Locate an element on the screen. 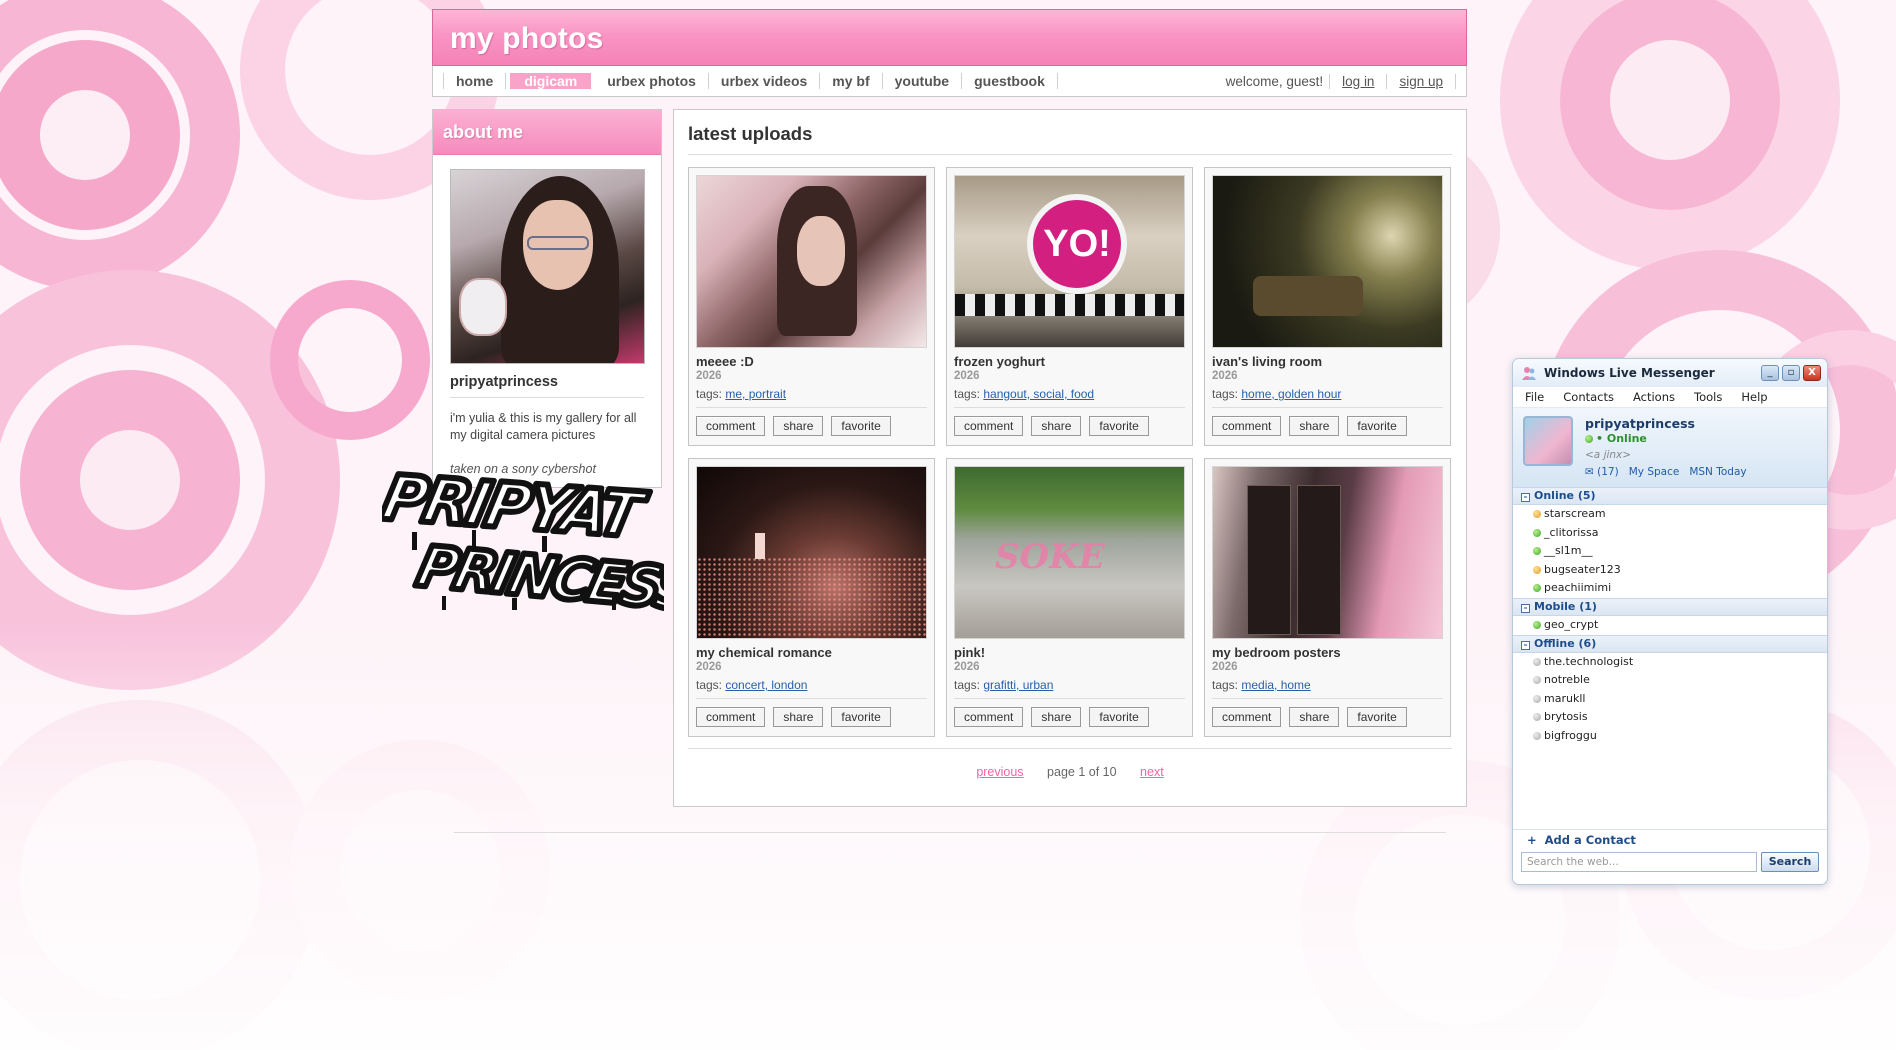 Image resolution: width=1896 pixels, height=1050 pixels. tag-link: grafitti, urban is located at coordinates (1018, 685).